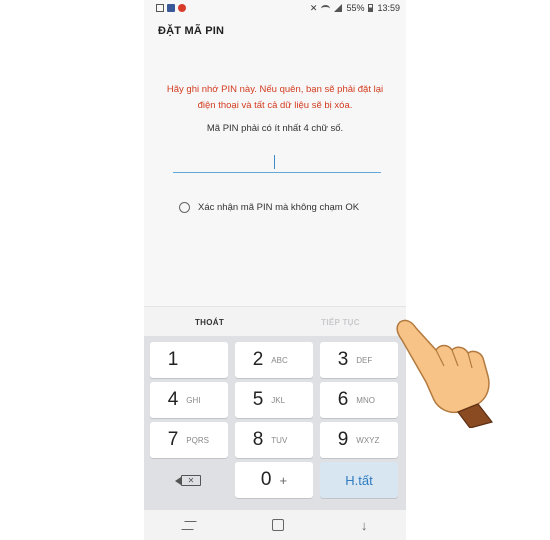 This screenshot has height=540, width=550. What do you see at coordinates (343, 439) in the screenshot?
I see `key-digit: 9` at bounding box center [343, 439].